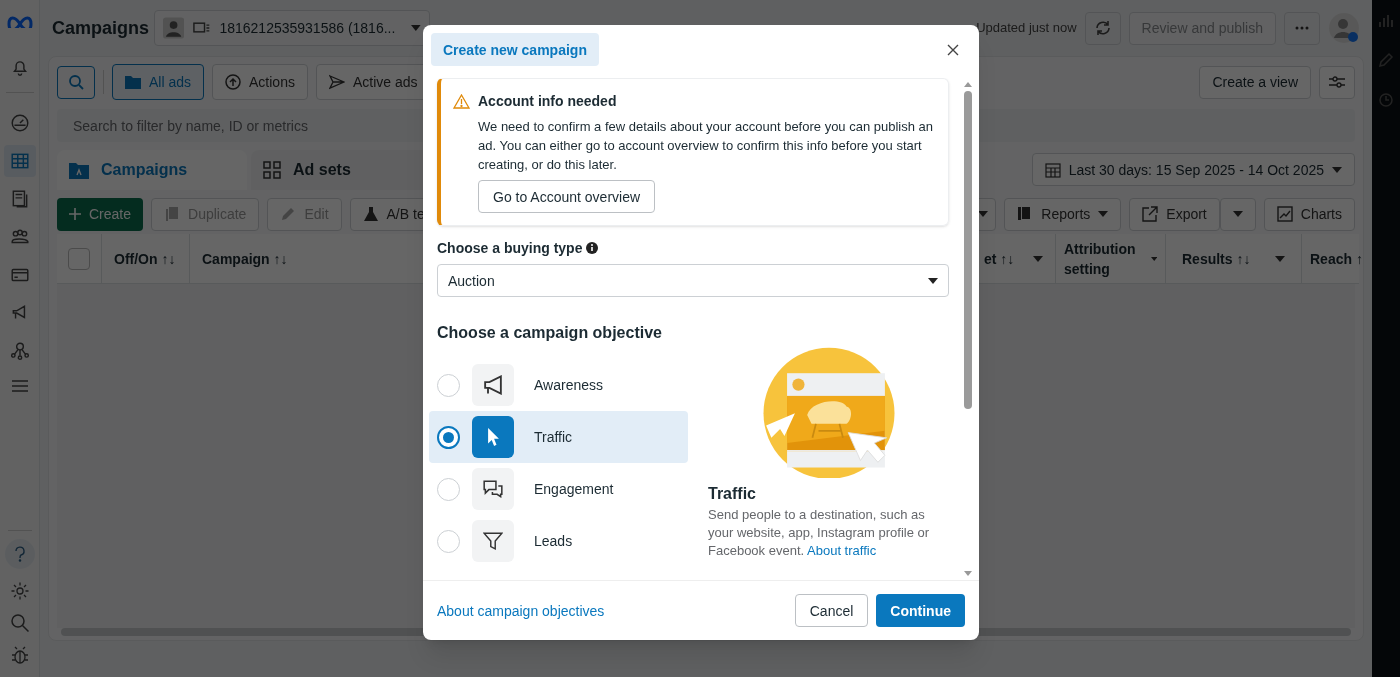 This screenshot has width=1400, height=677. Describe the element at coordinates (75, 214) in the screenshot. I see `plus-icon` at that location.